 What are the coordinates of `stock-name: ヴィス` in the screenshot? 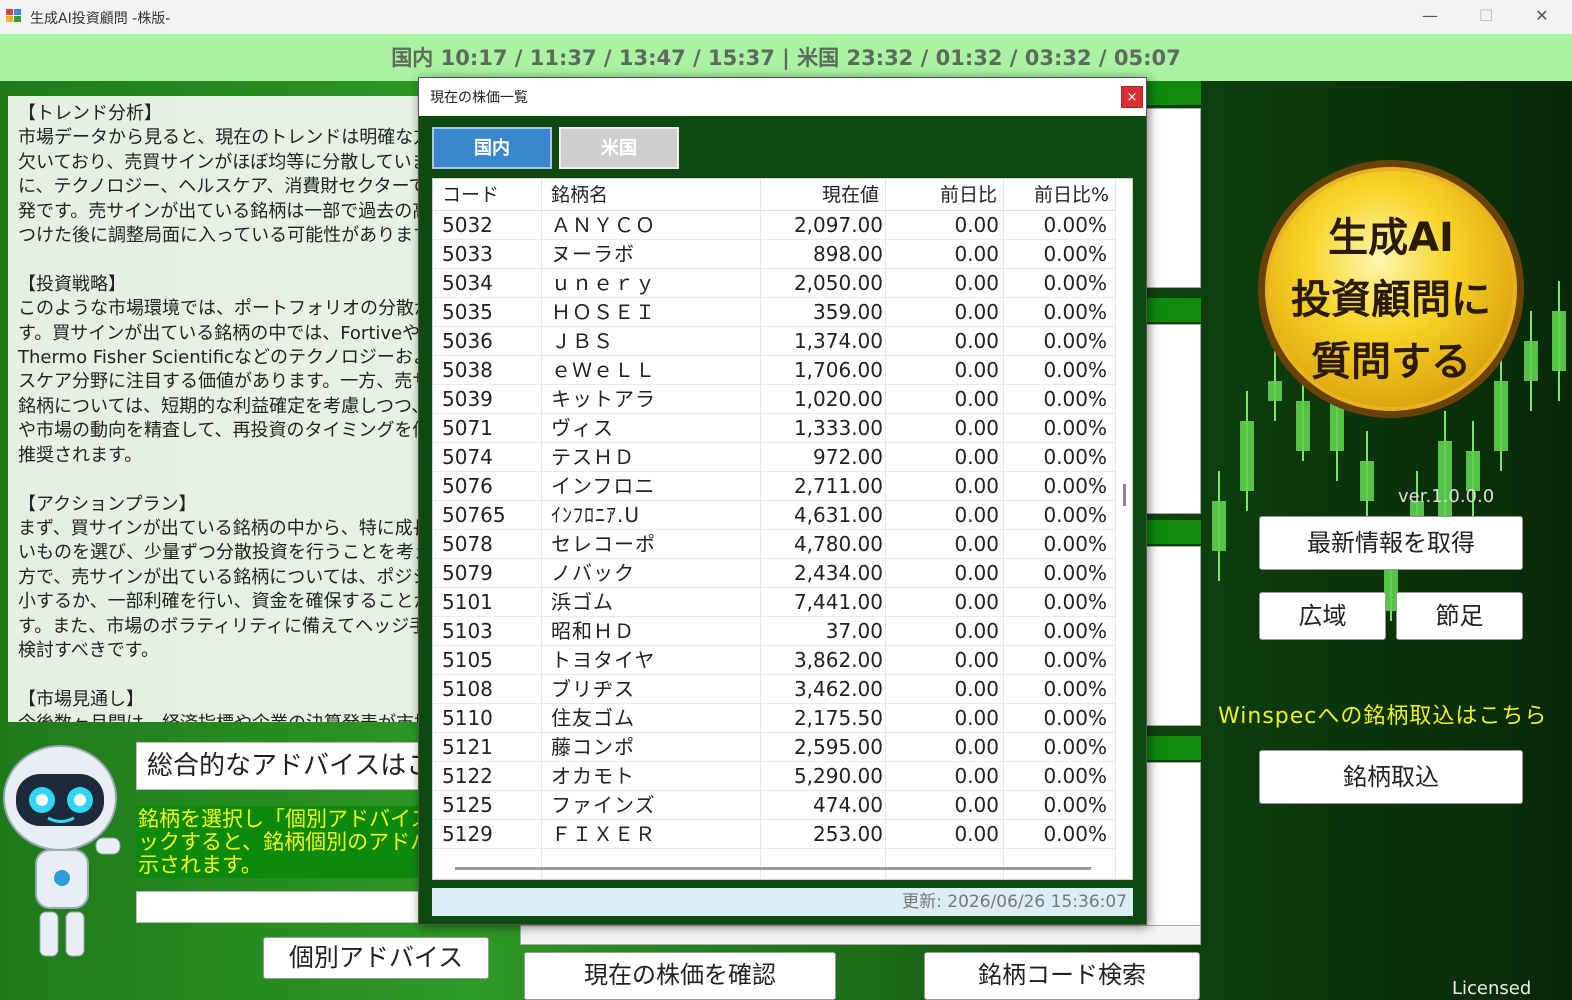 It's located at (582, 428).